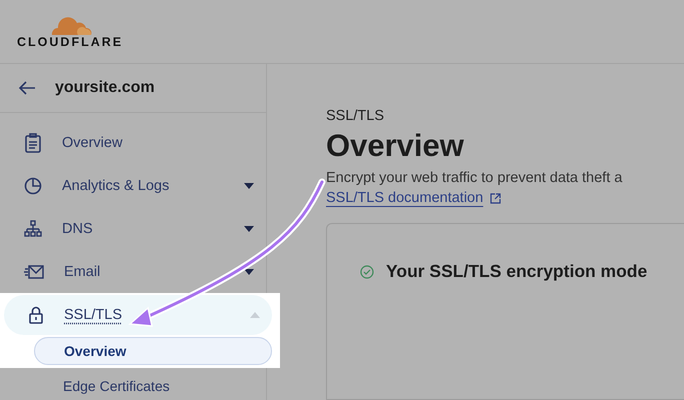 Image resolution: width=684 pixels, height=400 pixels. What do you see at coordinates (133, 142) in the screenshot?
I see `sidebar-item: Overview` at bounding box center [133, 142].